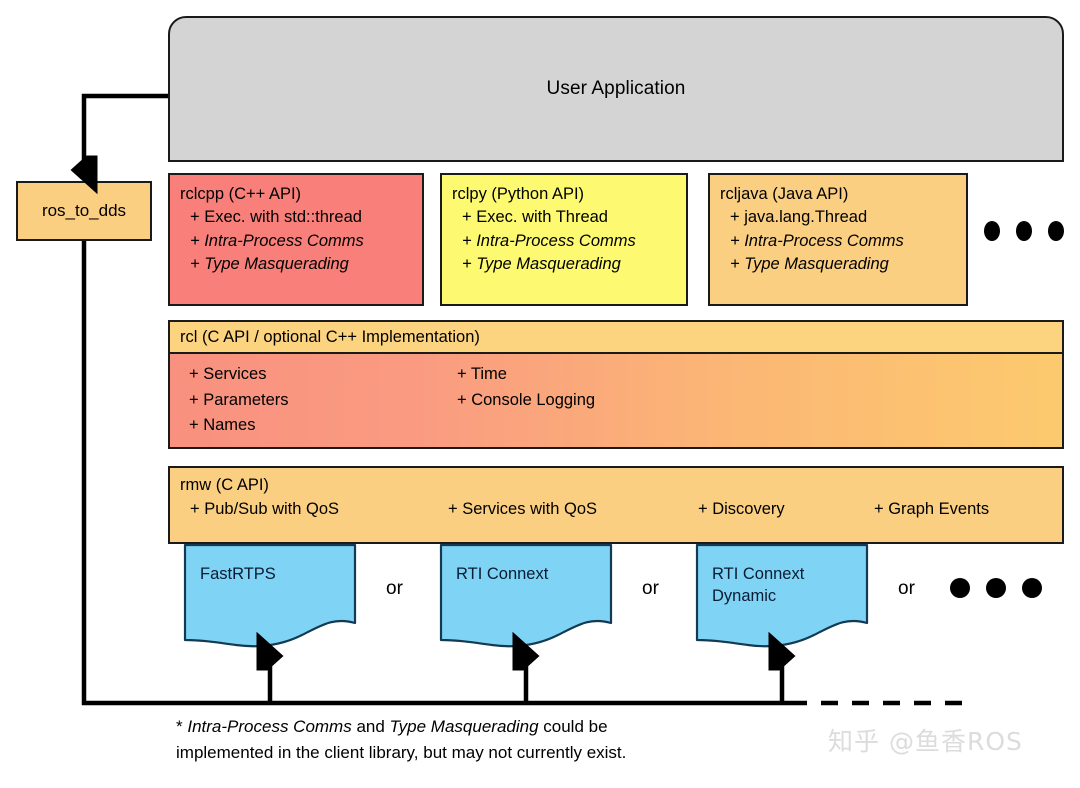 Image resolution: width=1080 pixels, height=788 pixels. I want to click on dds-implementation-label: FastRTPS, so click(238, 574).